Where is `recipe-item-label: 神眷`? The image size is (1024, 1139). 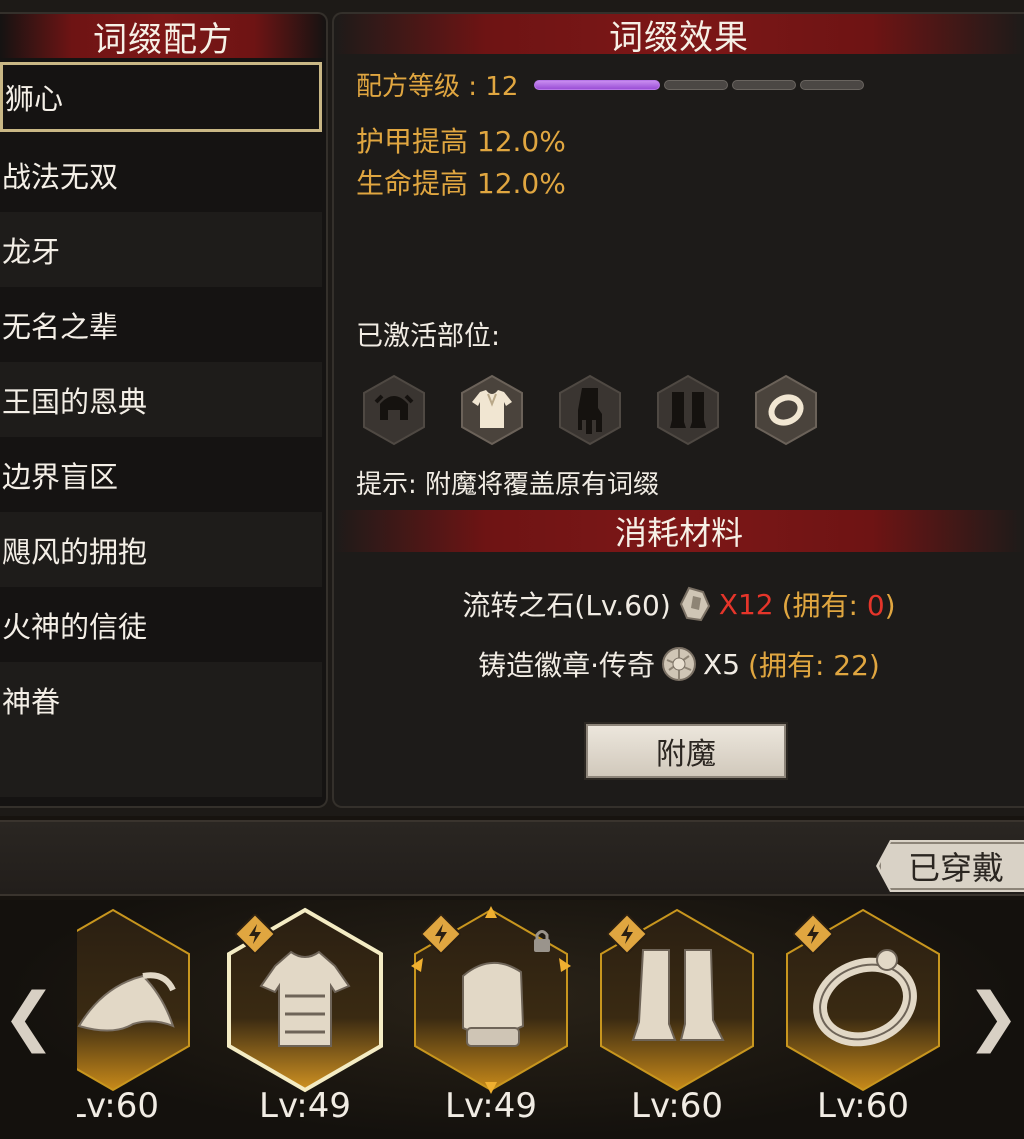
recipe-item-label: 神眷 is located at coordinates (31, 701).